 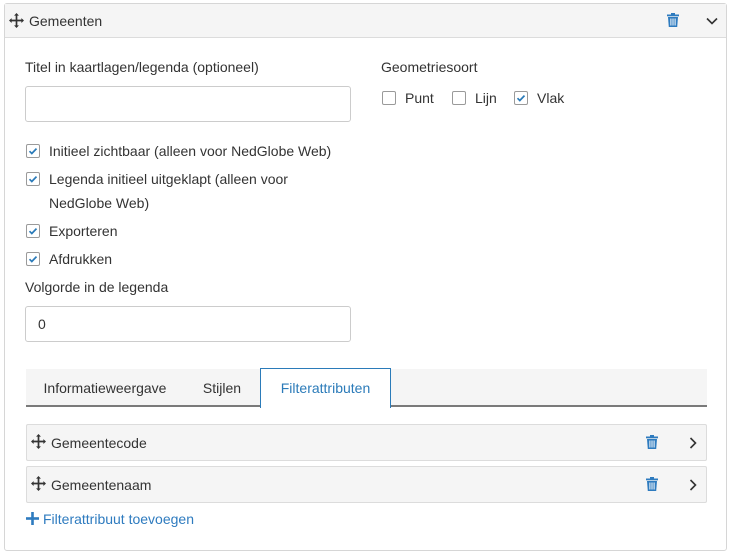 I want to click on list-item: Gemeentenaam, so click(x=366, y=484).